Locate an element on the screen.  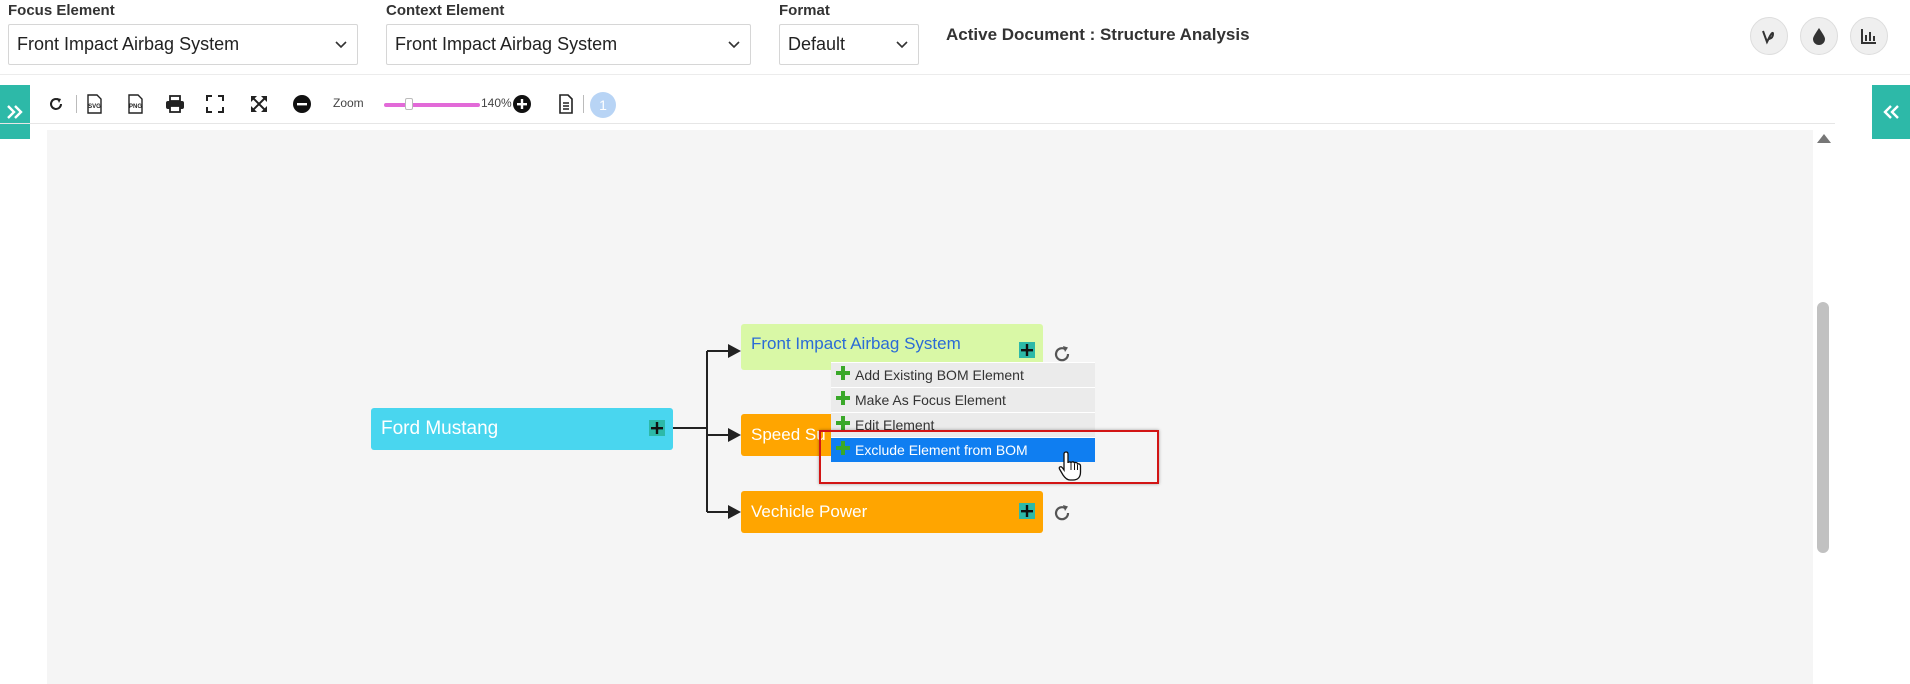
menu-item-add-existing-bom-element: Add Existing BOM Element is located at coordinates (963, 374).